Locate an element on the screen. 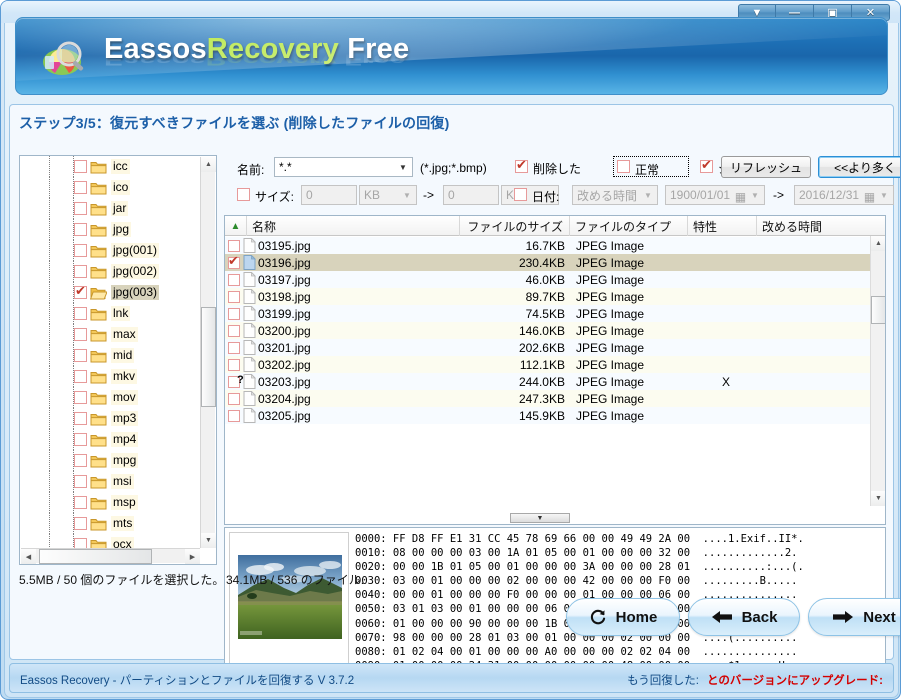 The image size is (901, 700). size-filter-checkbox is located at coordinates (243, 194).